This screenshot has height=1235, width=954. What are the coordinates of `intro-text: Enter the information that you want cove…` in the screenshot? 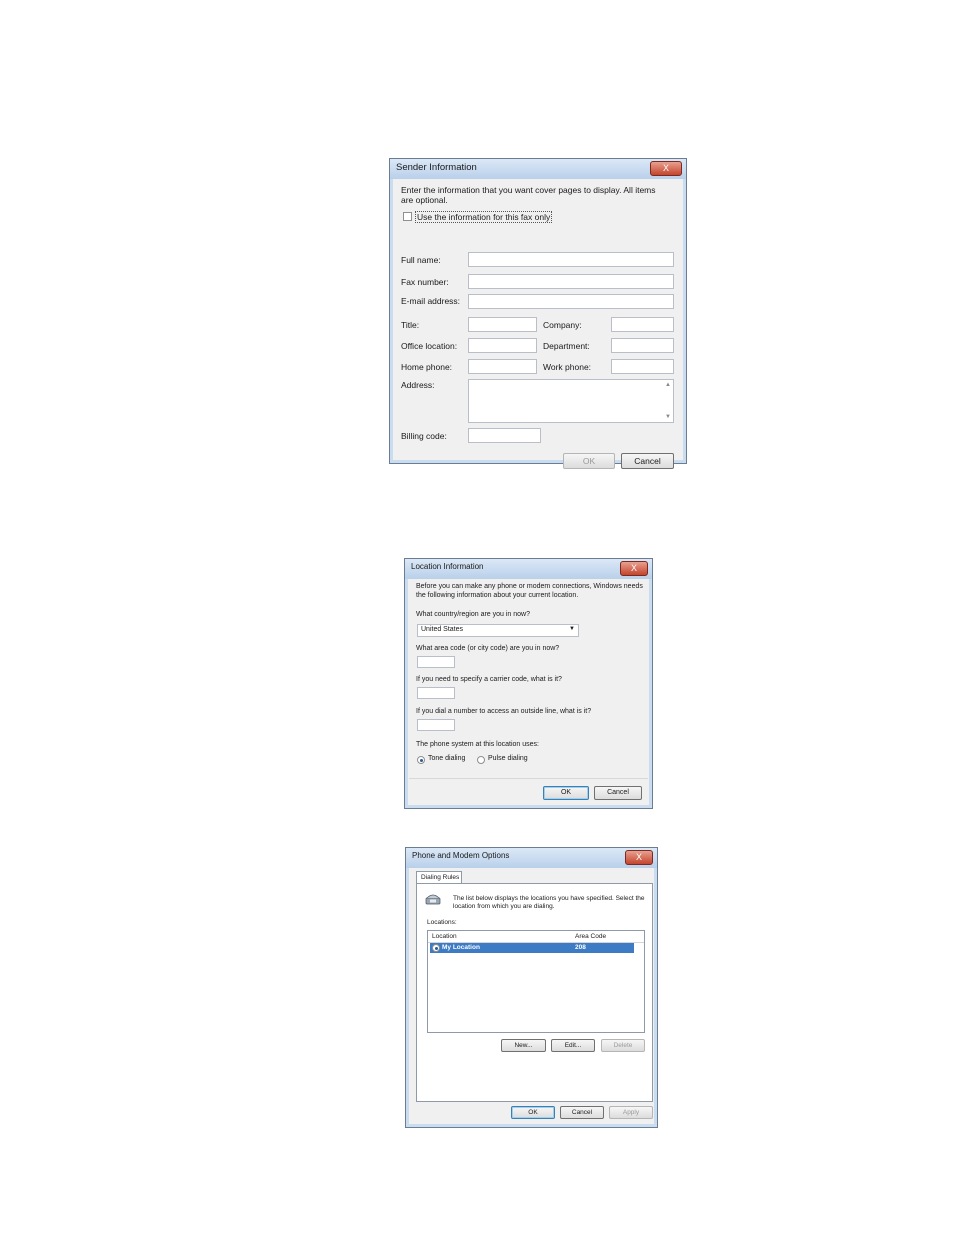 It's located at (528, 195).